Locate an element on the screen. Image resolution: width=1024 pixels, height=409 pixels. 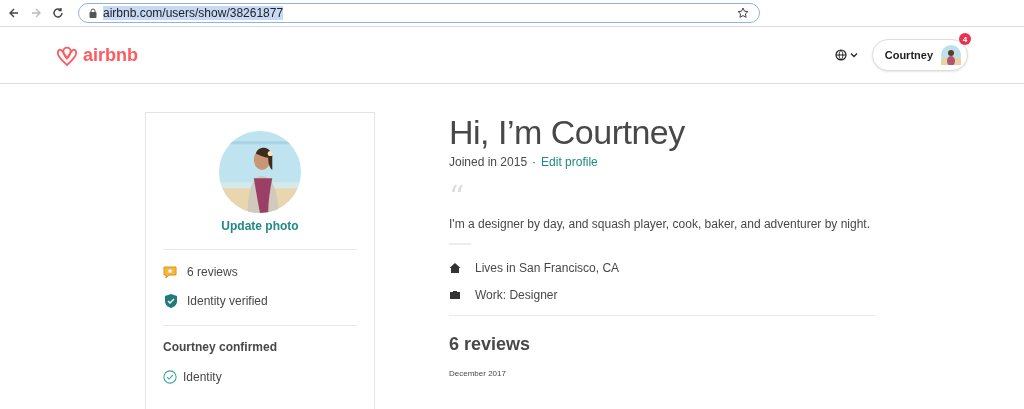
star-icon is located at coordinates (743, 13).